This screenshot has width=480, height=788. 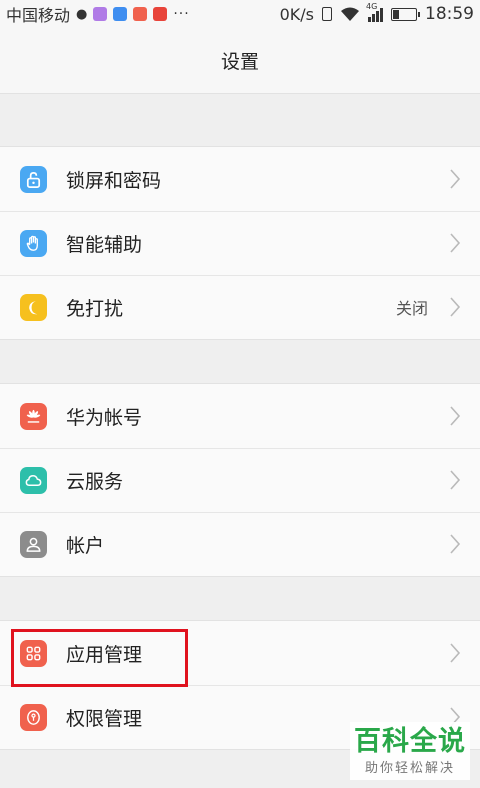 What do you see at coordinates (33, 717) in the screenshot?
I see `shield-key-icon` at bounding box center [33, 717].